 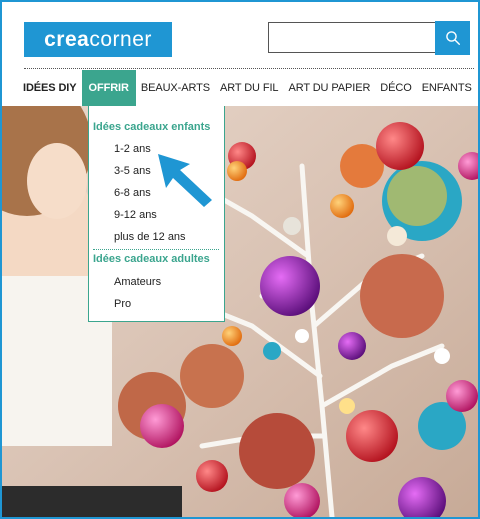 What do you see at coordinates (67, 39) in the screenshot?
I see `logo-bold-text: crea` at bounding box center [67, 39].